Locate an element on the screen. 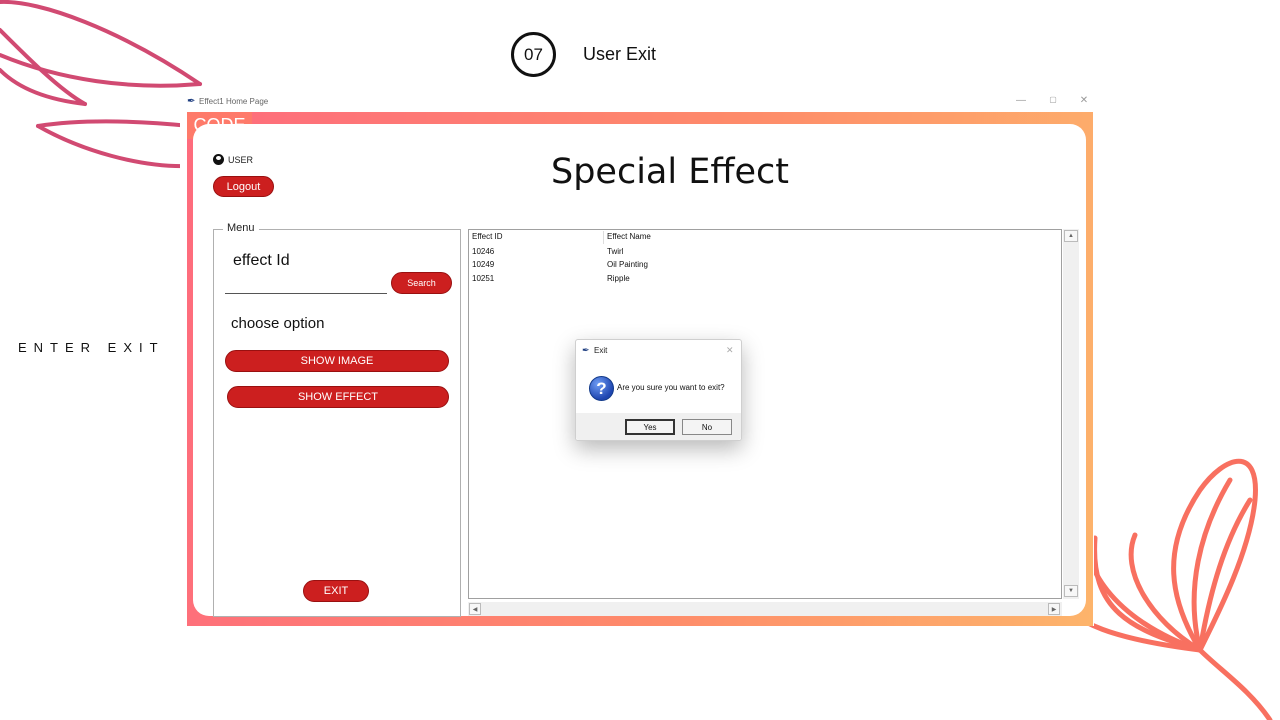  table-cell-name: Twirl is located at coordinates (615, 251).